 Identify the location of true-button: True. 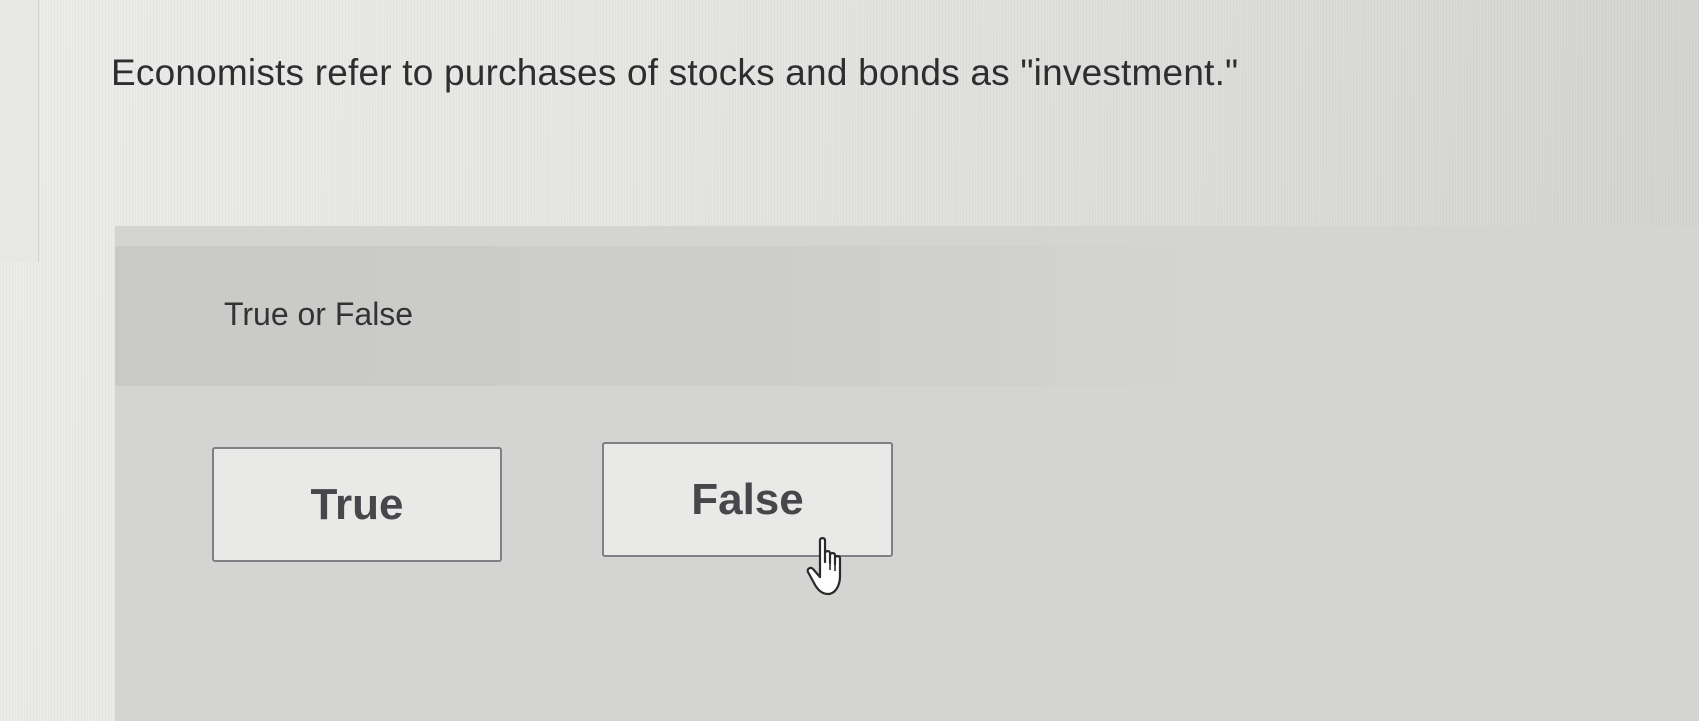
(357, 504).